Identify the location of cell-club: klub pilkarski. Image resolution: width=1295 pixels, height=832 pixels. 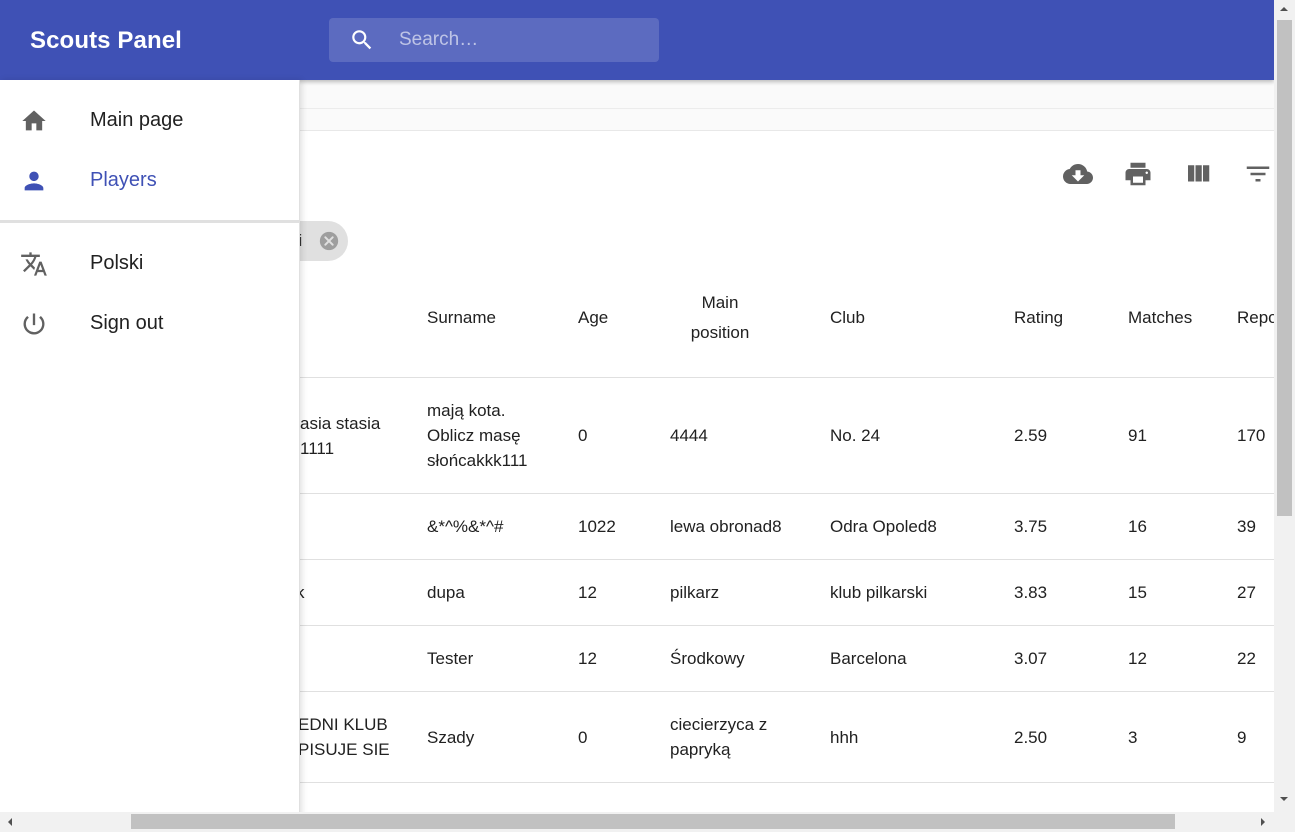
(879, 592).